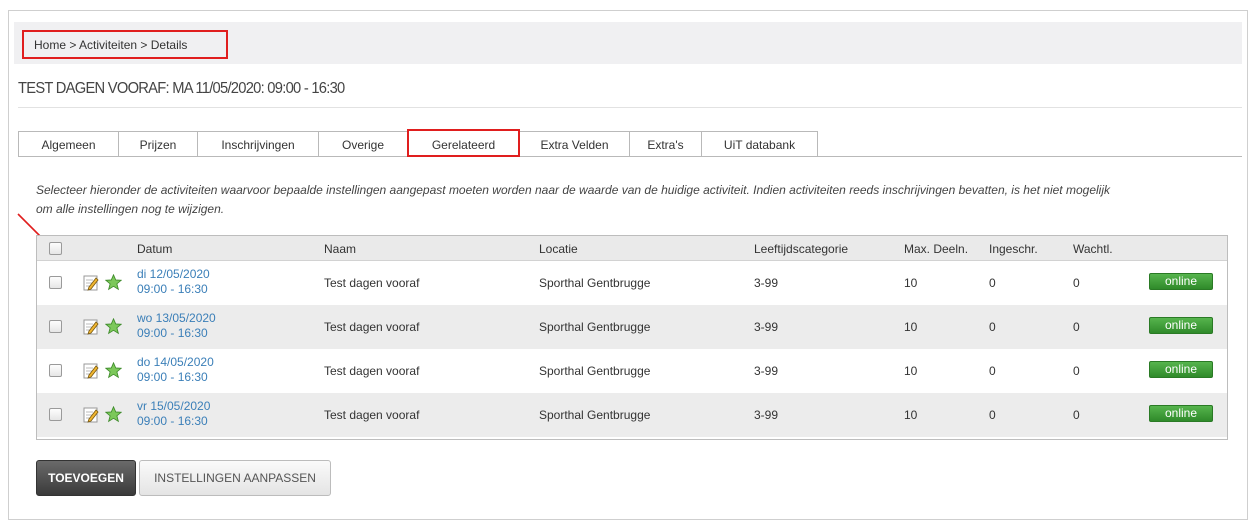 The image size is (1258, 527). What do you see at coordinates (630, 156) in the screenshot?
I see `tab-divider` at bounding box center [630, 156].